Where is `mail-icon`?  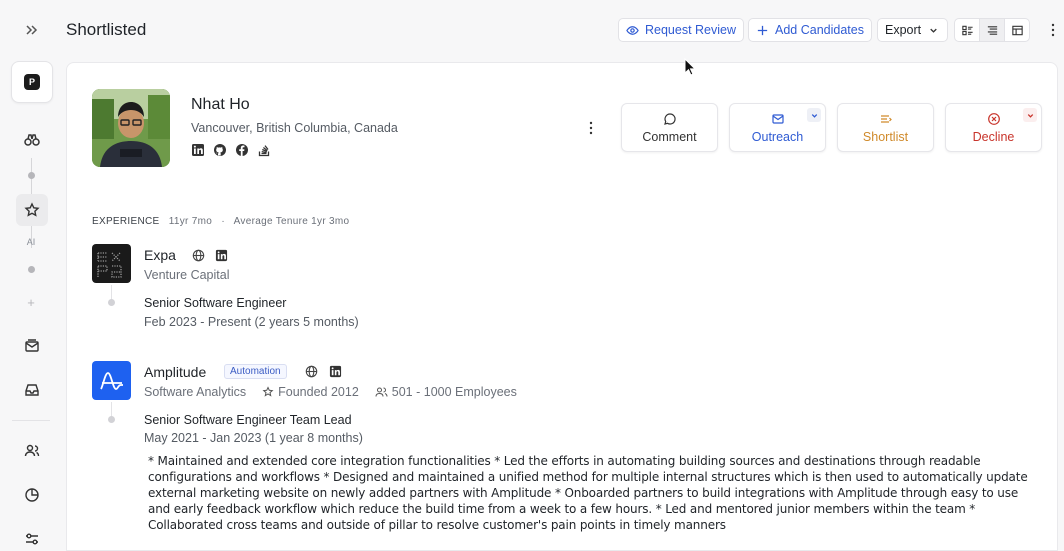
mail-icon is located at coordinates (777, 118).